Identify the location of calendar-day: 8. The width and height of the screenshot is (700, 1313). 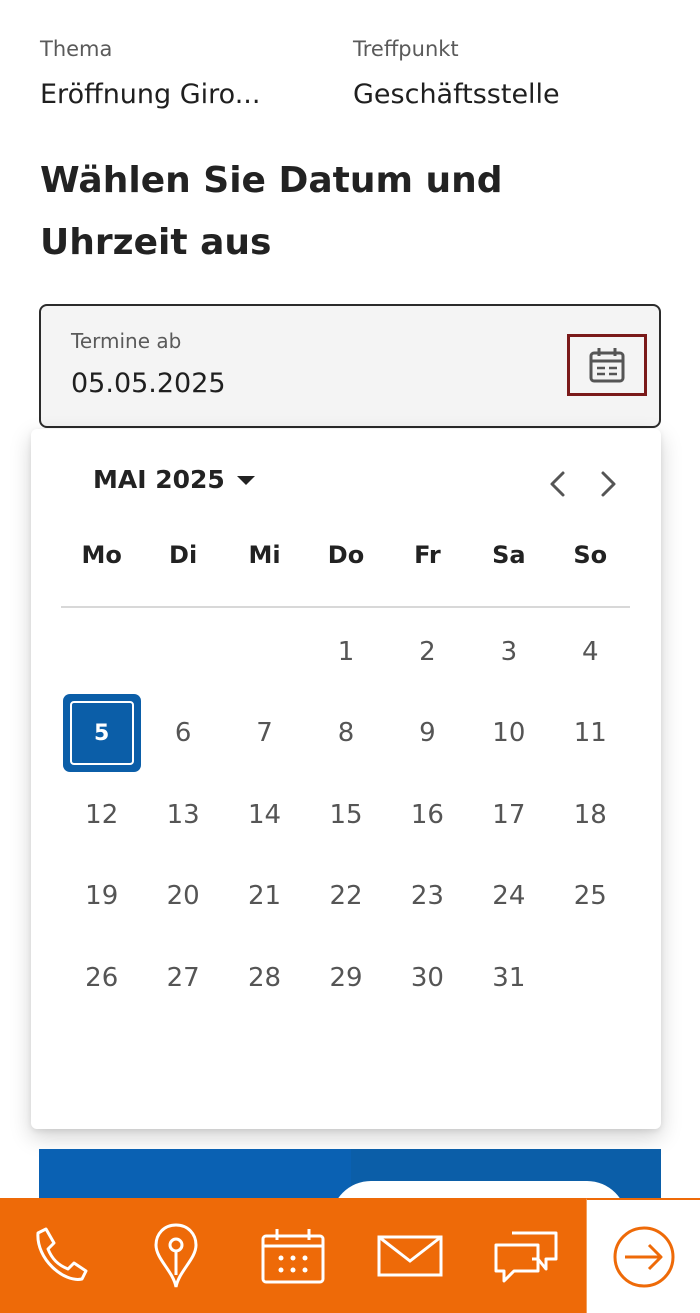
(345, 734).